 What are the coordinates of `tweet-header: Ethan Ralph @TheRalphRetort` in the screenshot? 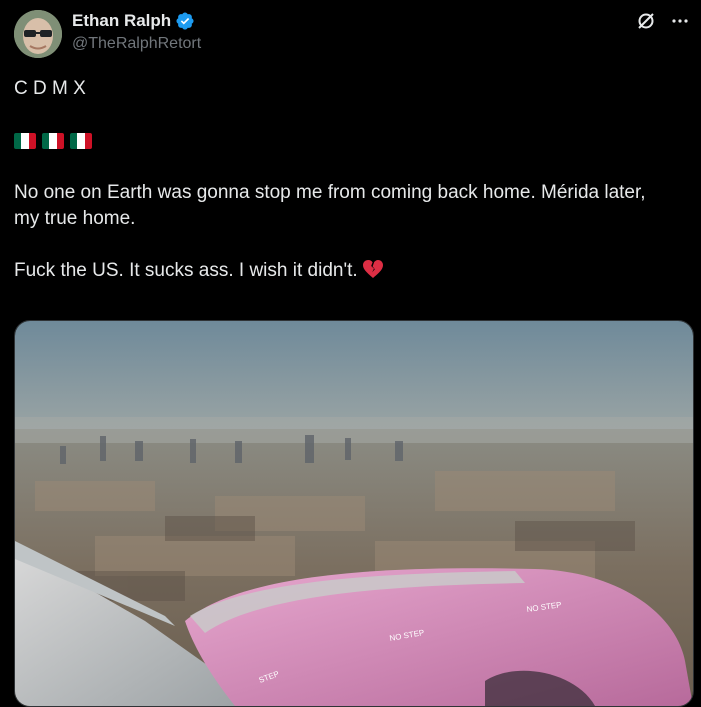 It's located at (350, 32).